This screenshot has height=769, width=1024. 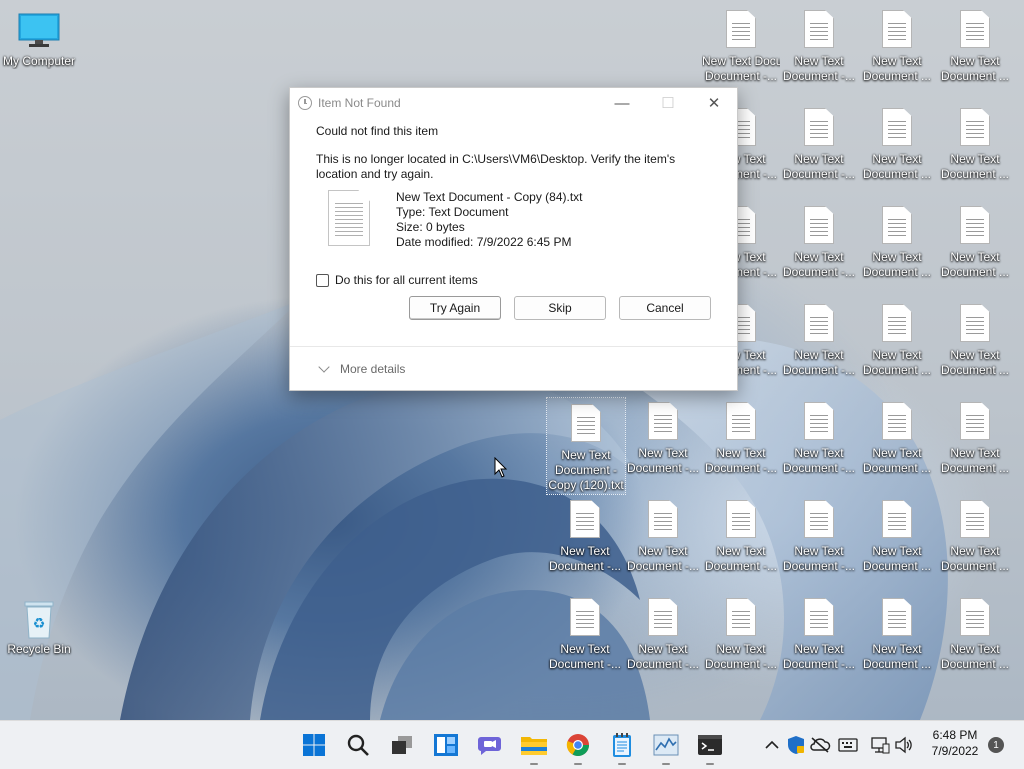 I want to click on clock-time: 6:48 PM, so click(x=955, y=735).